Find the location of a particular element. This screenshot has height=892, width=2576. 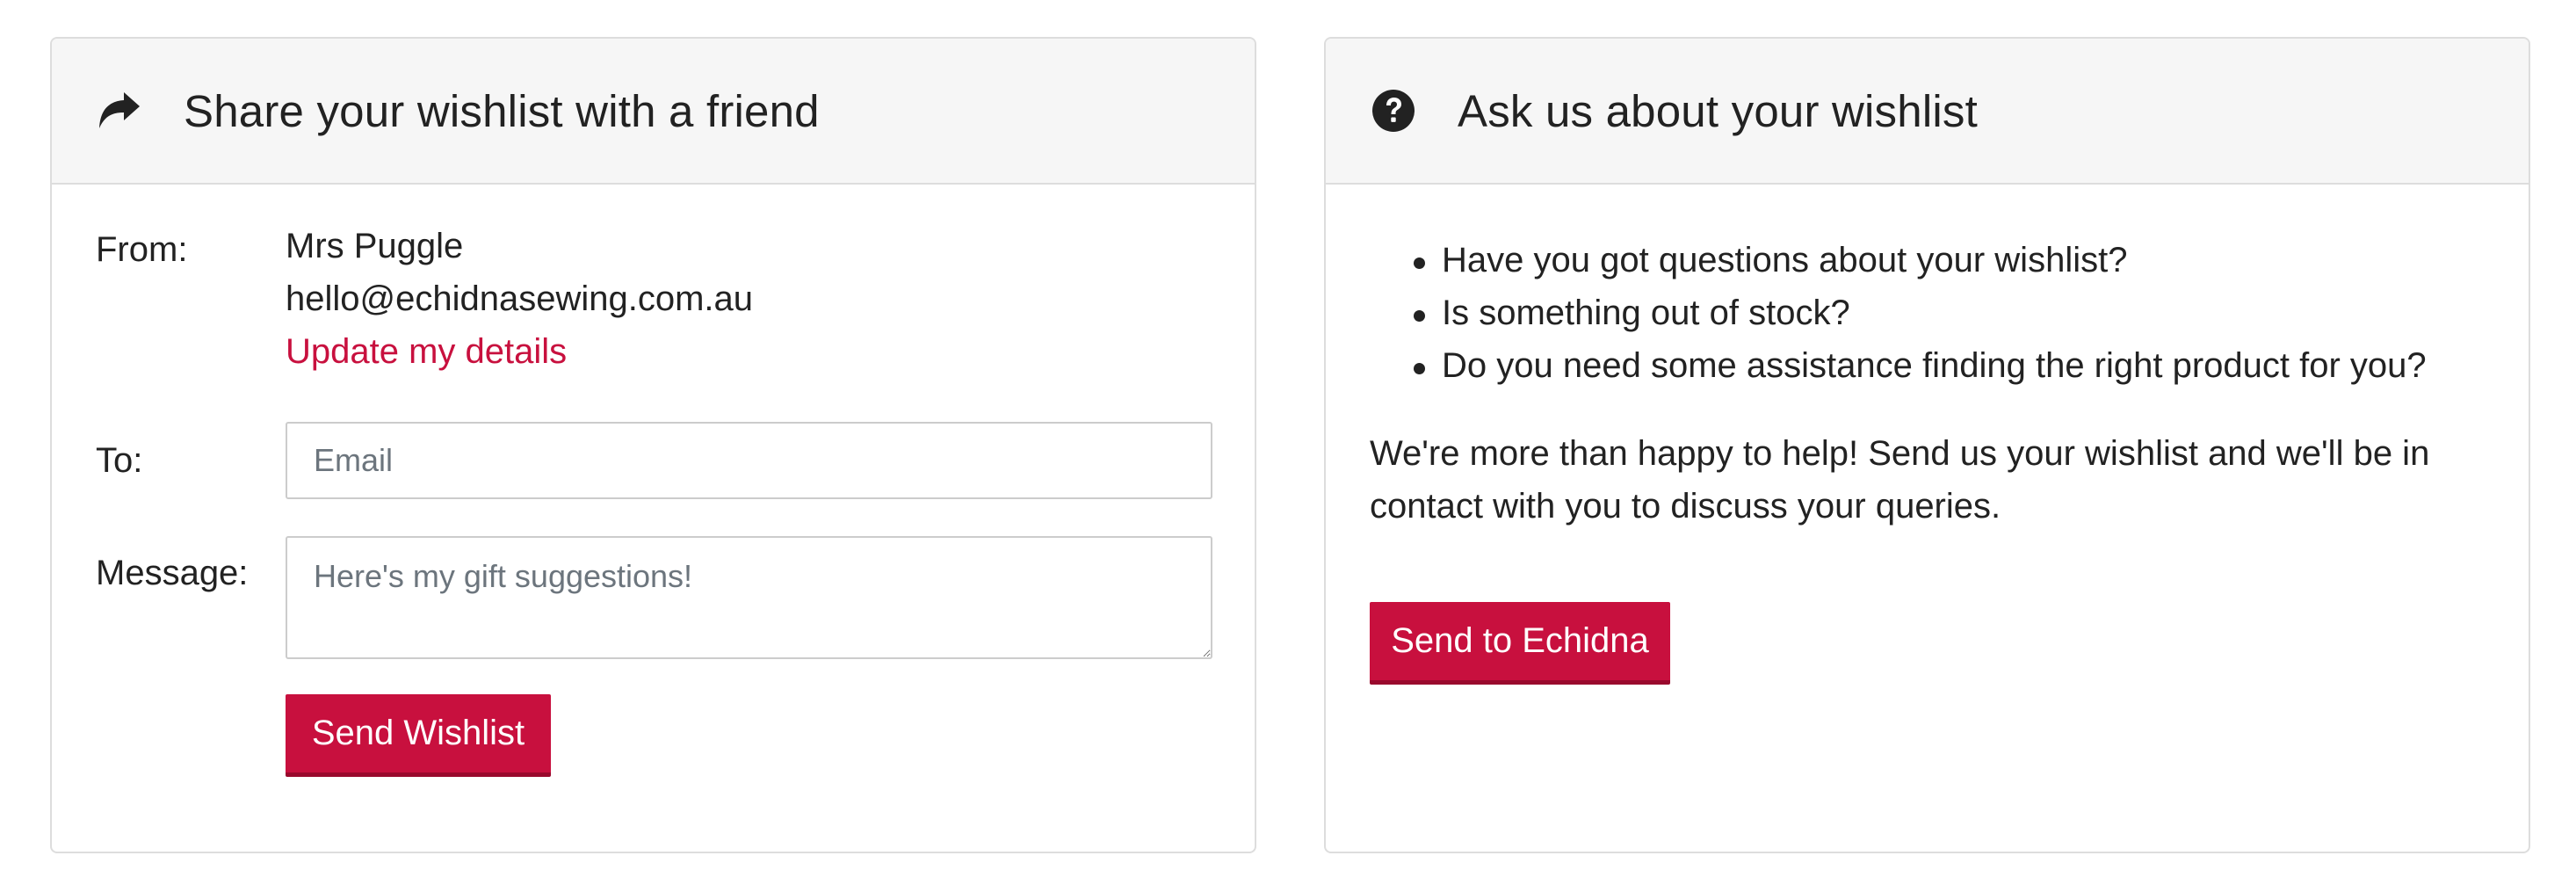

recipient-email-input is located at coordinates (749, 460).